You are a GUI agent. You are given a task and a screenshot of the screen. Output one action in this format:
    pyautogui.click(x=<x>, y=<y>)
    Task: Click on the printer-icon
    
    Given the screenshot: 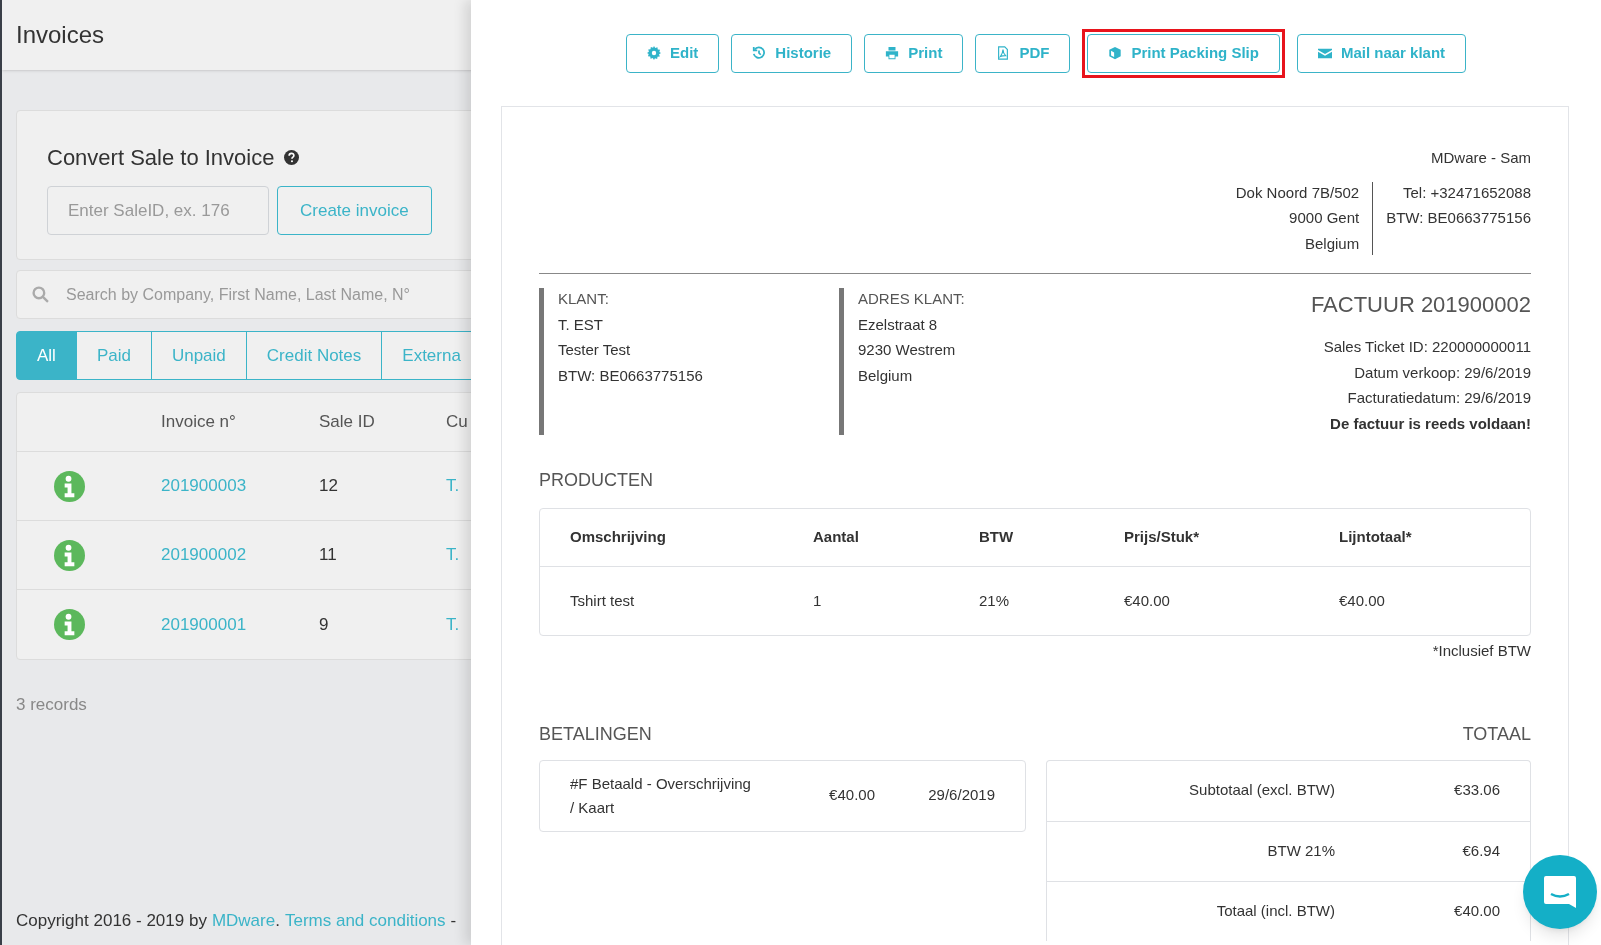 What is the action you would take?
    pyautogui.click(x=892, y=53)
    